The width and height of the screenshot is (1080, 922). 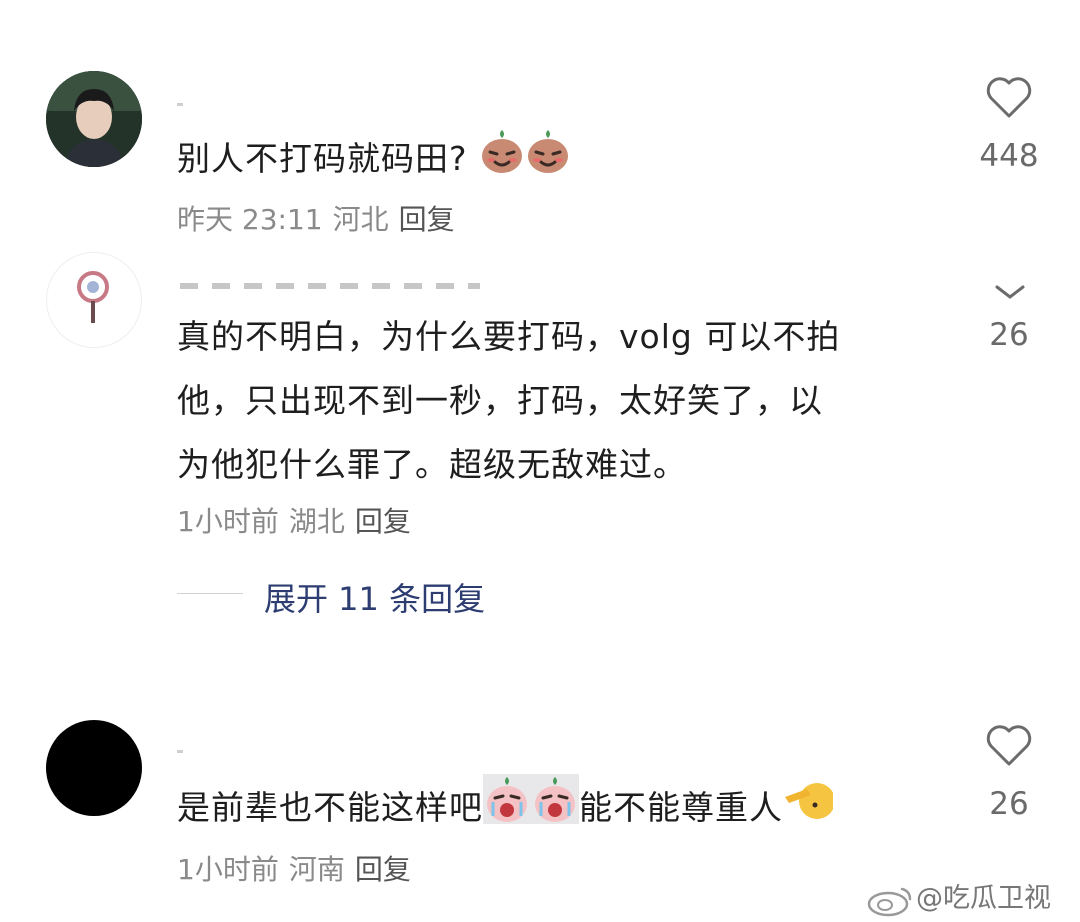 What do you see at coordinates (316, 521) in the screenshot?
I see `comment-location: 湖北` at bounding box center [316, 521].